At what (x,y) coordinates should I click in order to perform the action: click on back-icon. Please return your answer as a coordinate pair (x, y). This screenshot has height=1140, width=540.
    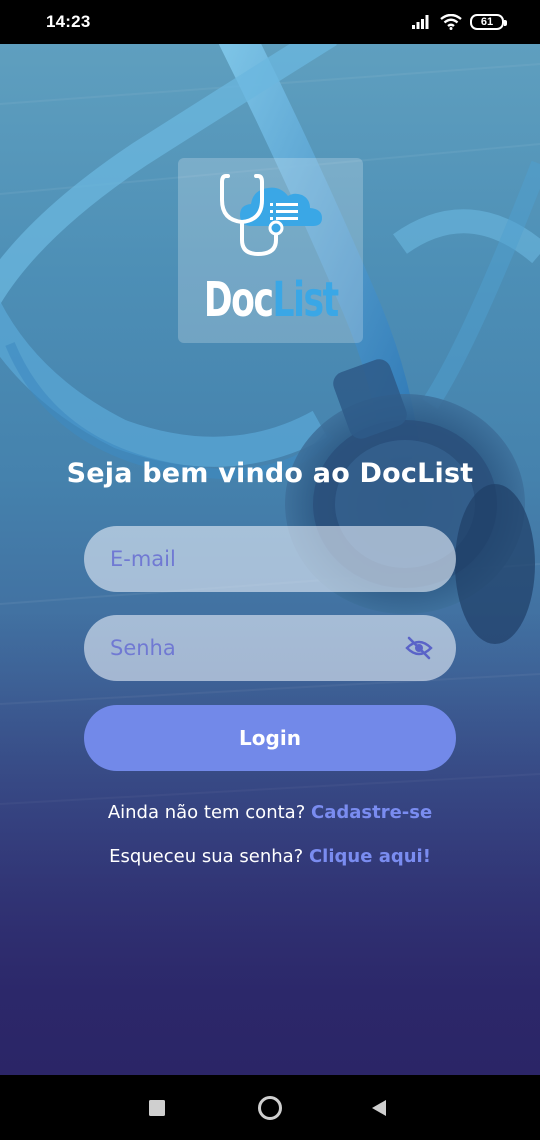
    Looking at the image, I should click on (379, 1108).